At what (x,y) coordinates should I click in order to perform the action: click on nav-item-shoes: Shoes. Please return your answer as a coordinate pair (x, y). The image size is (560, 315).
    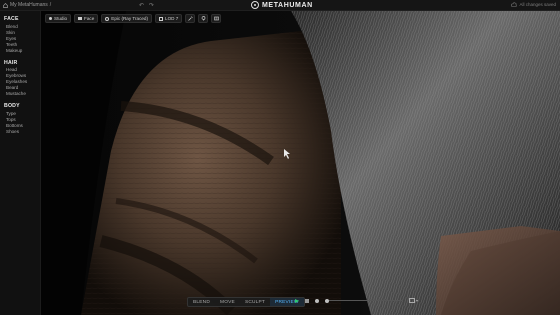
    Looking at the image, I should click on (22, 132).